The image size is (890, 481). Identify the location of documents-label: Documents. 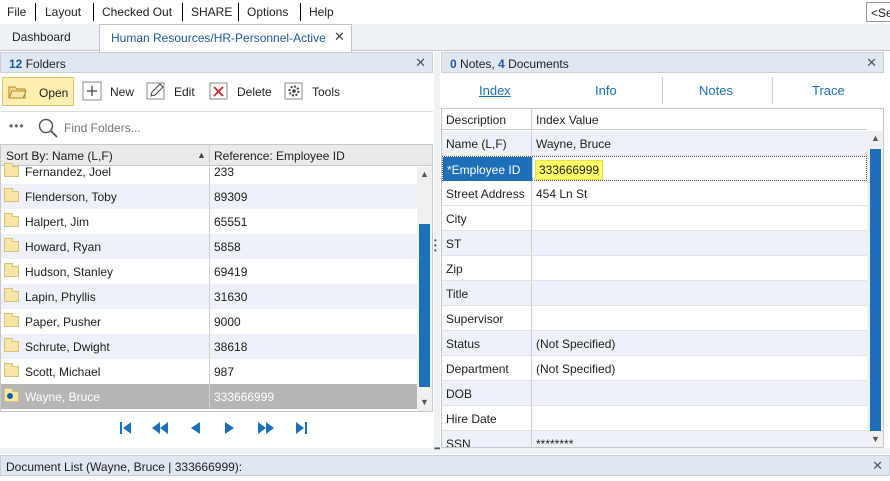
(536, 64).